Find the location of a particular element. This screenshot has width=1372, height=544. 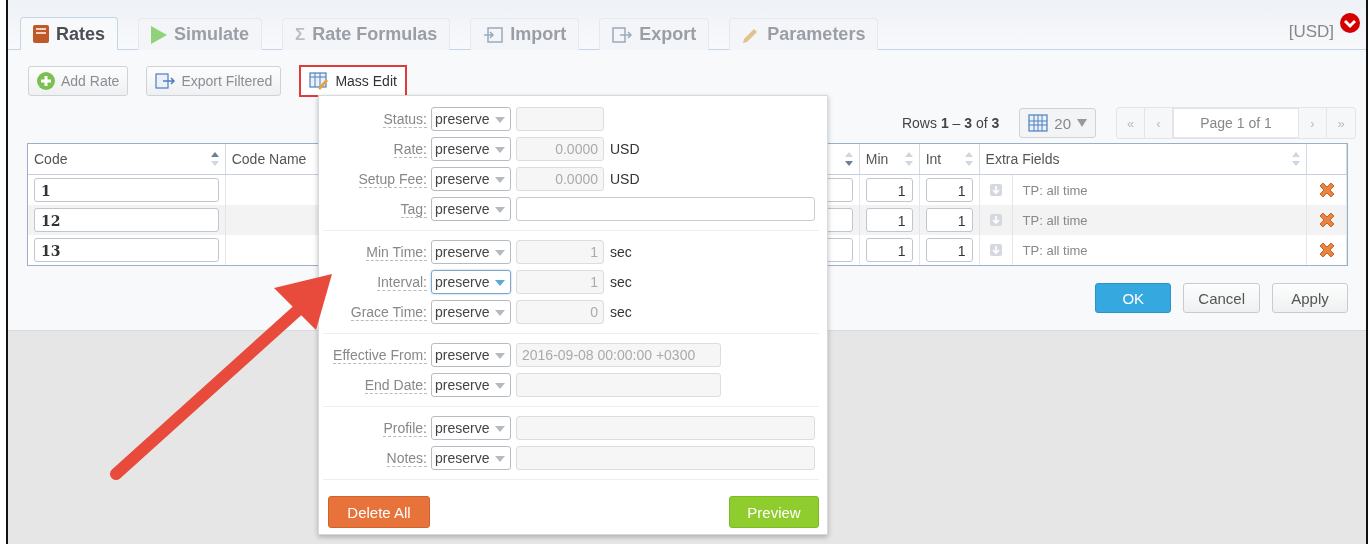

tab: Rates is located at coordinates (69, 33).